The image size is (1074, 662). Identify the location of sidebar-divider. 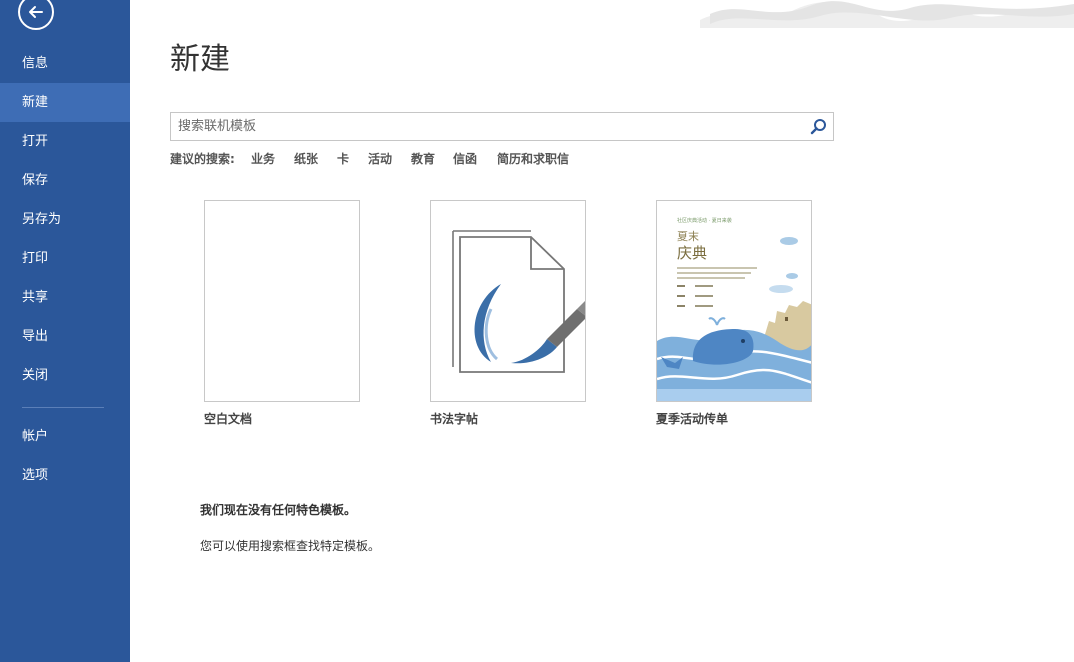
(63, 407).